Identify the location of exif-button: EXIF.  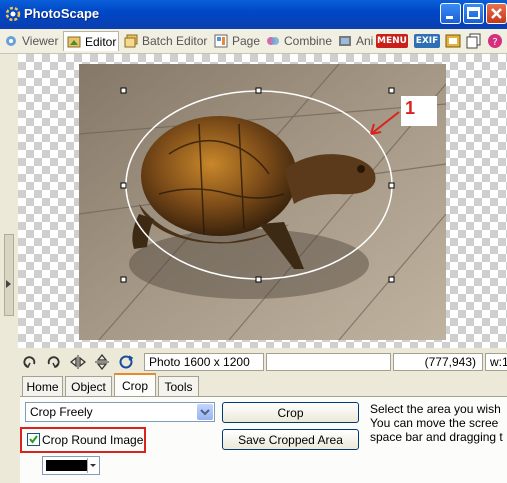
(427, 41).